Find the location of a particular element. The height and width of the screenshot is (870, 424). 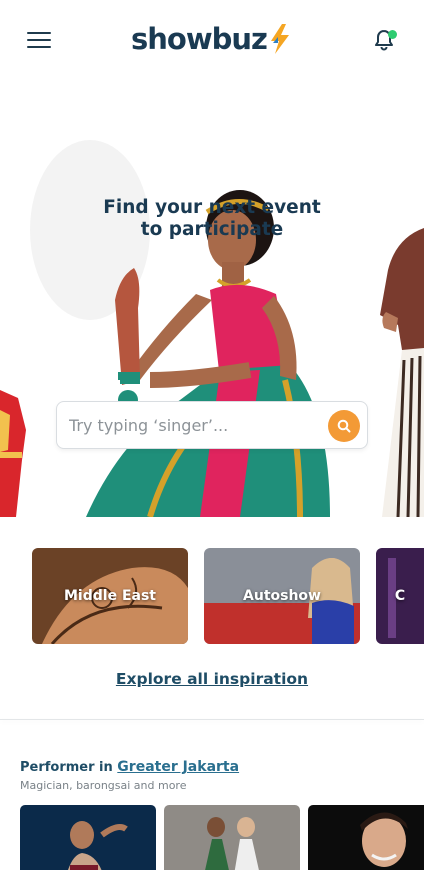

search-bar is located at coordinates (212, 425).